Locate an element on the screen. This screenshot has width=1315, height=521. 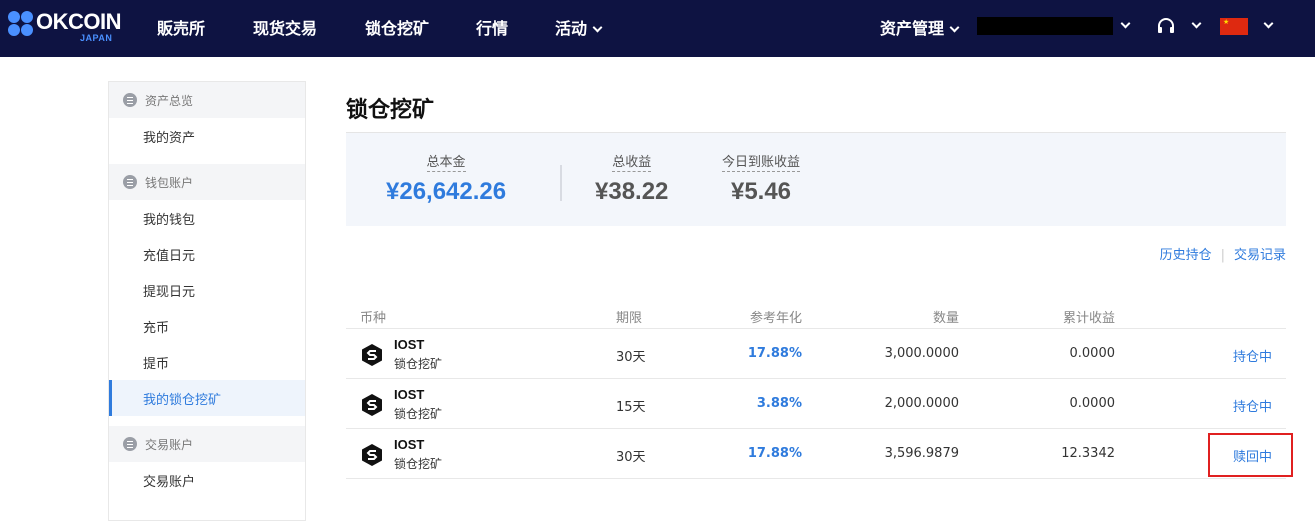
earnings-cell: 12.3342 is located at coordinates (1088, 453).